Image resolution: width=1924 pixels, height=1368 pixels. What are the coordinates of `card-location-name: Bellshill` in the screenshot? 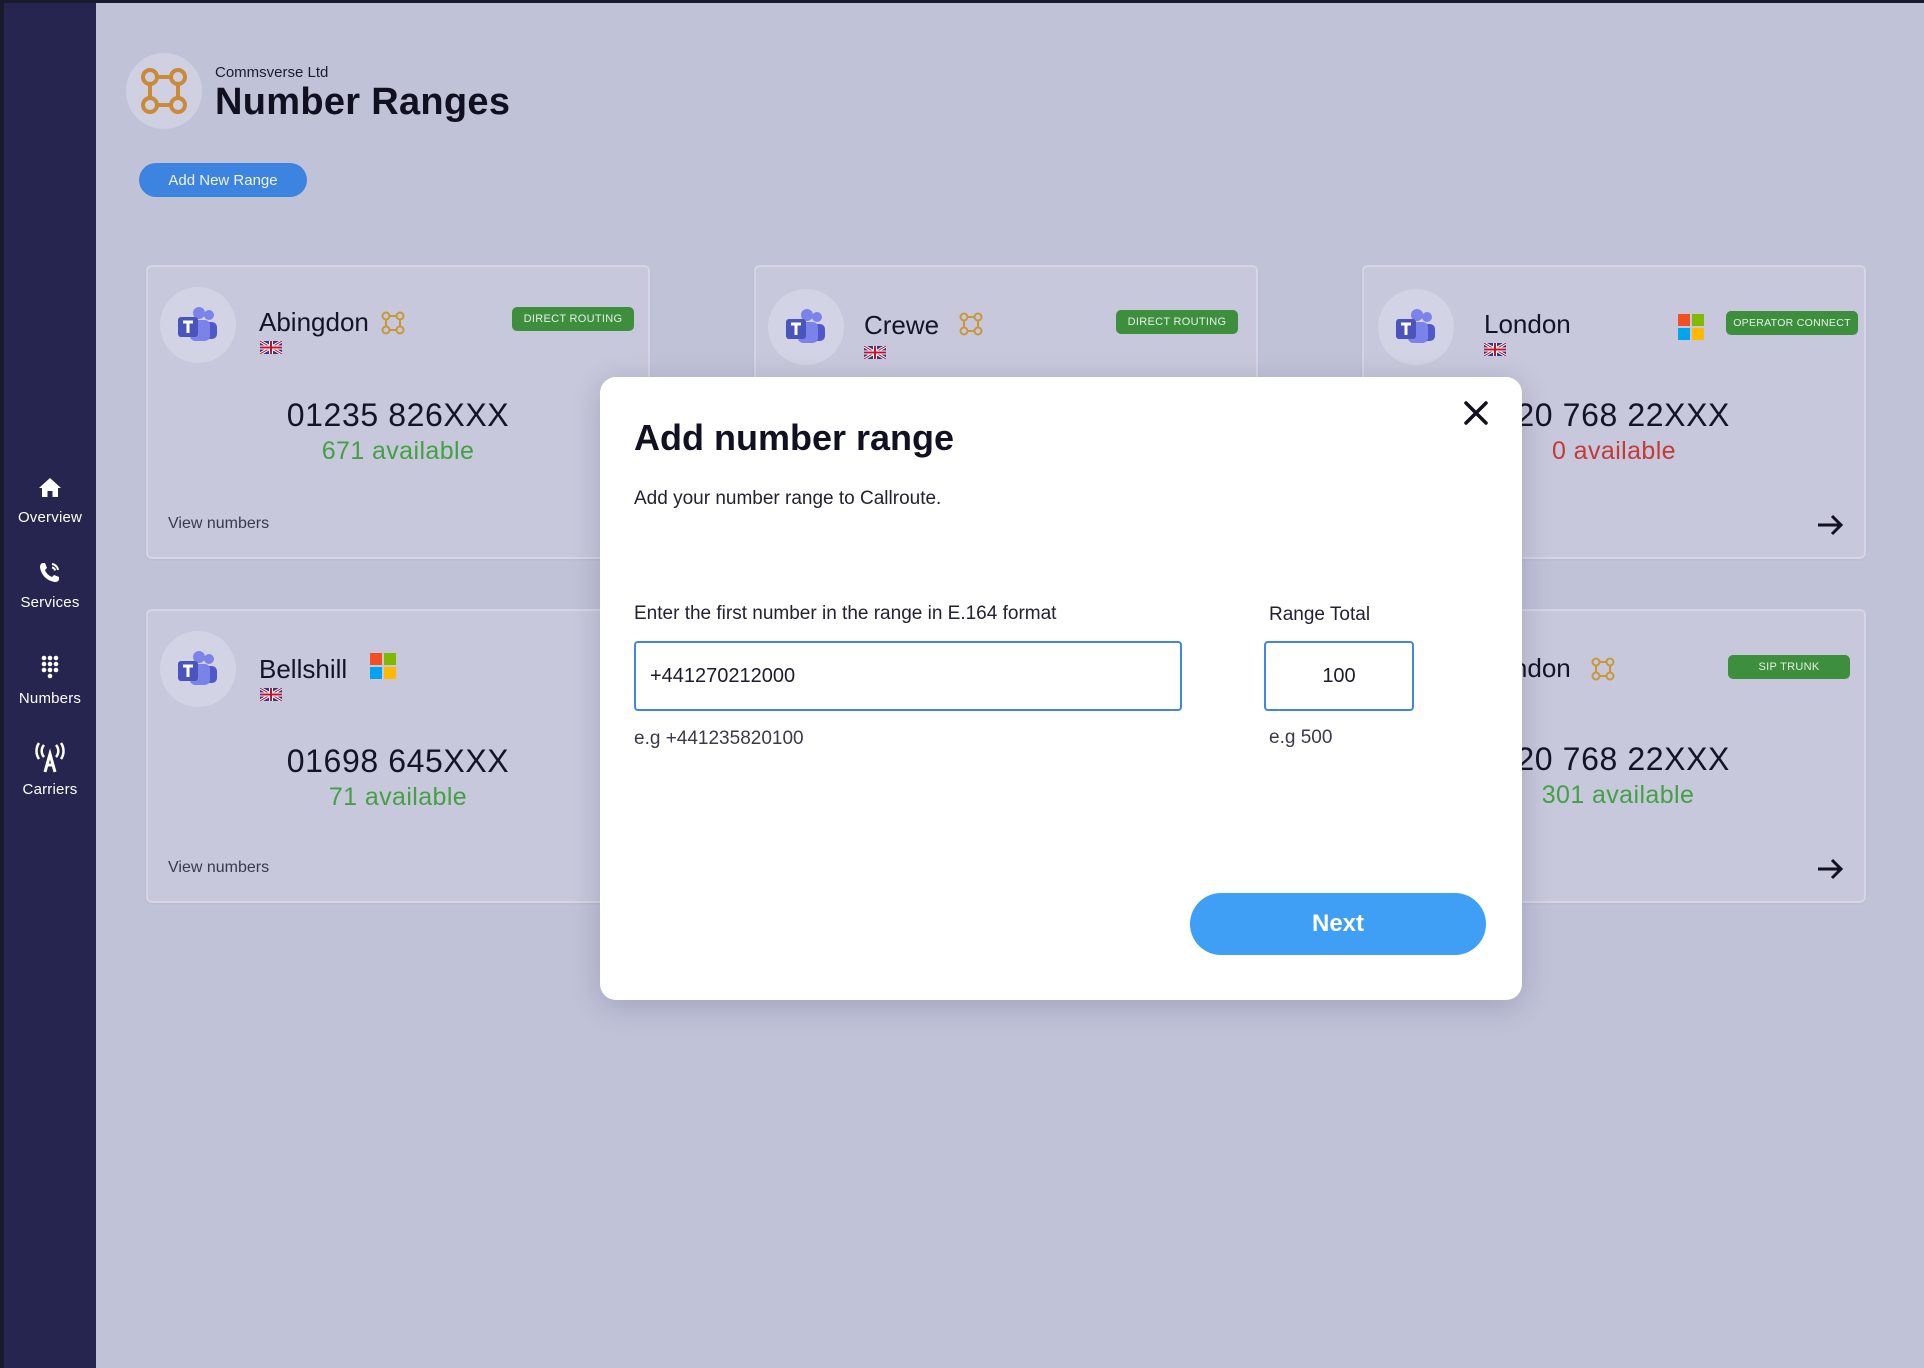 It's located at (303, 669).